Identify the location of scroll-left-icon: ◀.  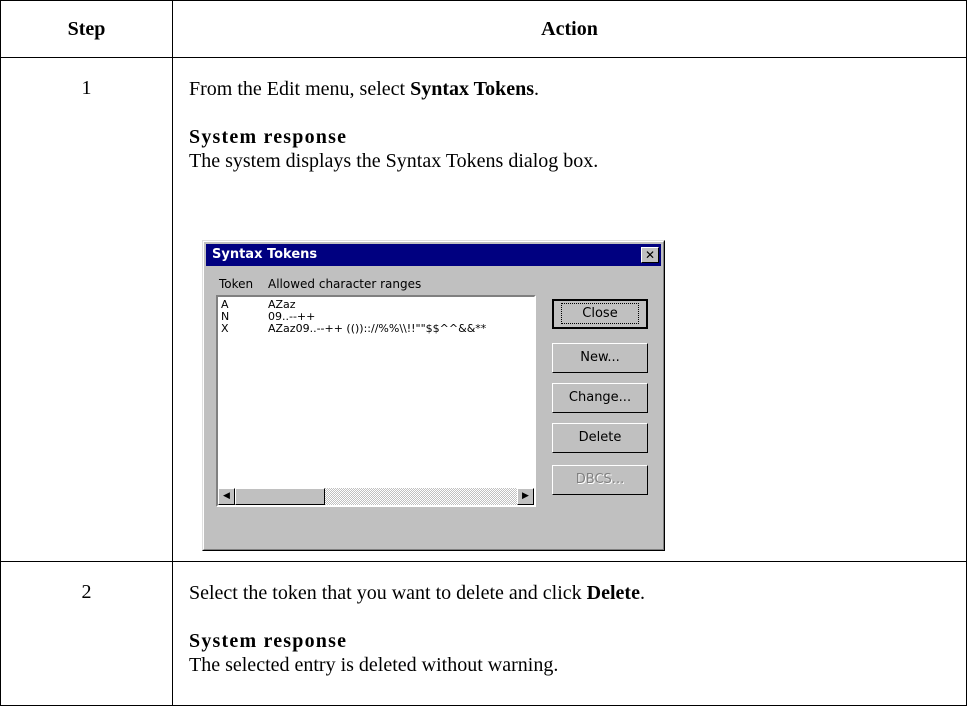
(226, 496).